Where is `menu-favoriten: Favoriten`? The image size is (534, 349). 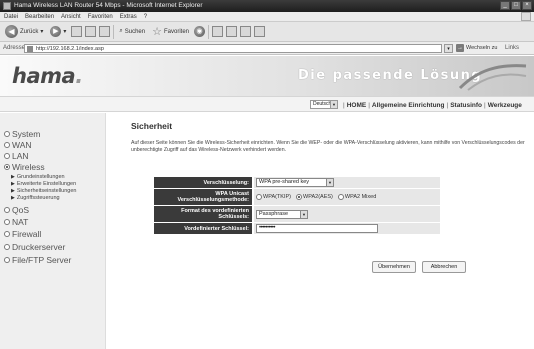 menu-favoriten: Favoriten is located at coordinates (100, 16).